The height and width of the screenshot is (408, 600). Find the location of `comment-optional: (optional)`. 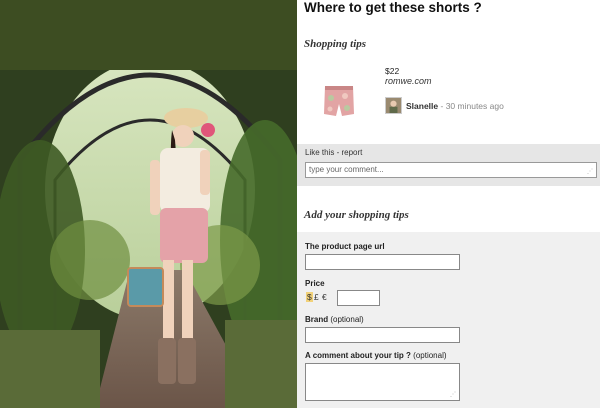

comment-optional: (optional) is located at coordinates (430, 355).